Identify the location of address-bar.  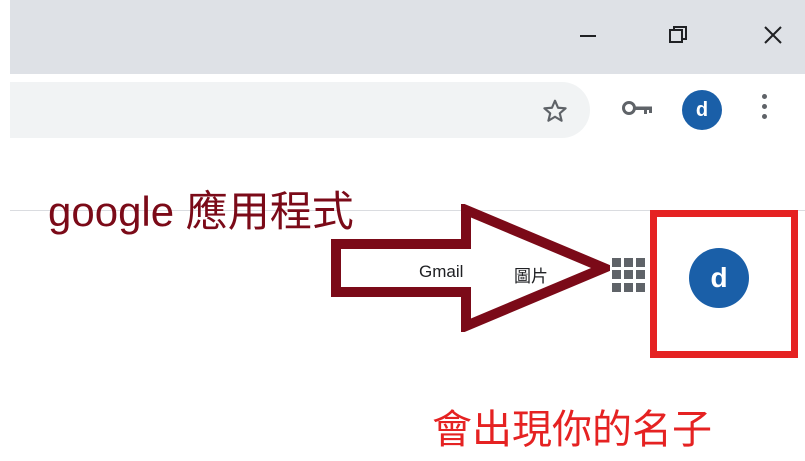
(300, 110).